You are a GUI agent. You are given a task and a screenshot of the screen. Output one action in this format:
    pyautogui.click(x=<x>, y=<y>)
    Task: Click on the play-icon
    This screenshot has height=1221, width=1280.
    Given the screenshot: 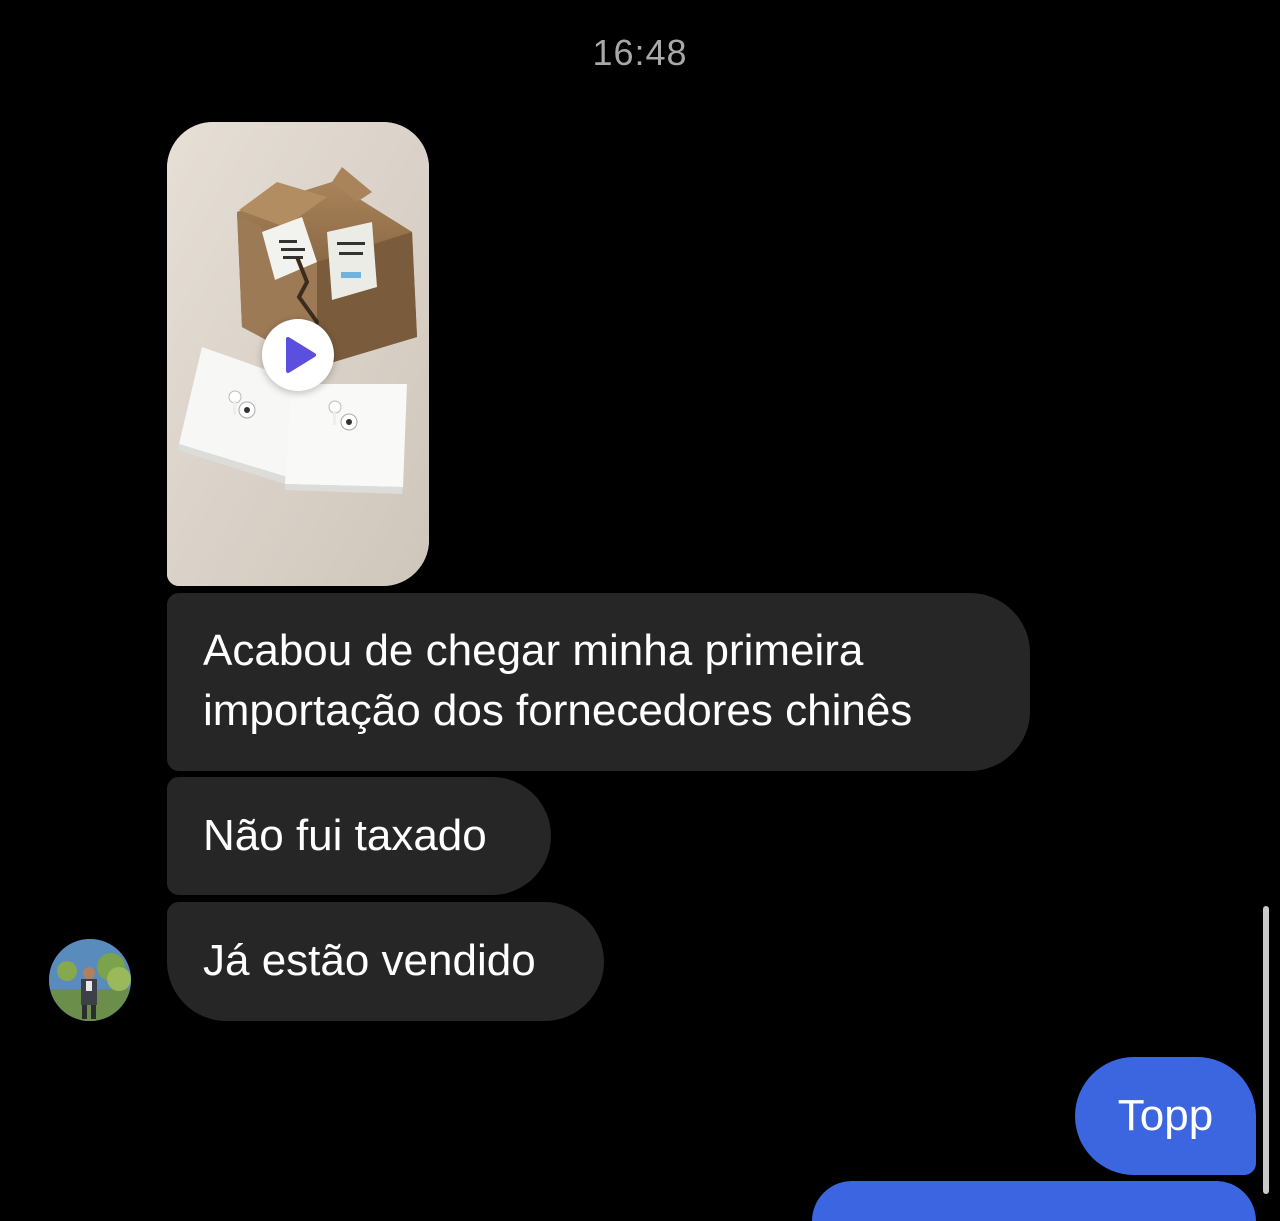 What is the action you would take?
    pyautogui.click(x=301, y=355)
    